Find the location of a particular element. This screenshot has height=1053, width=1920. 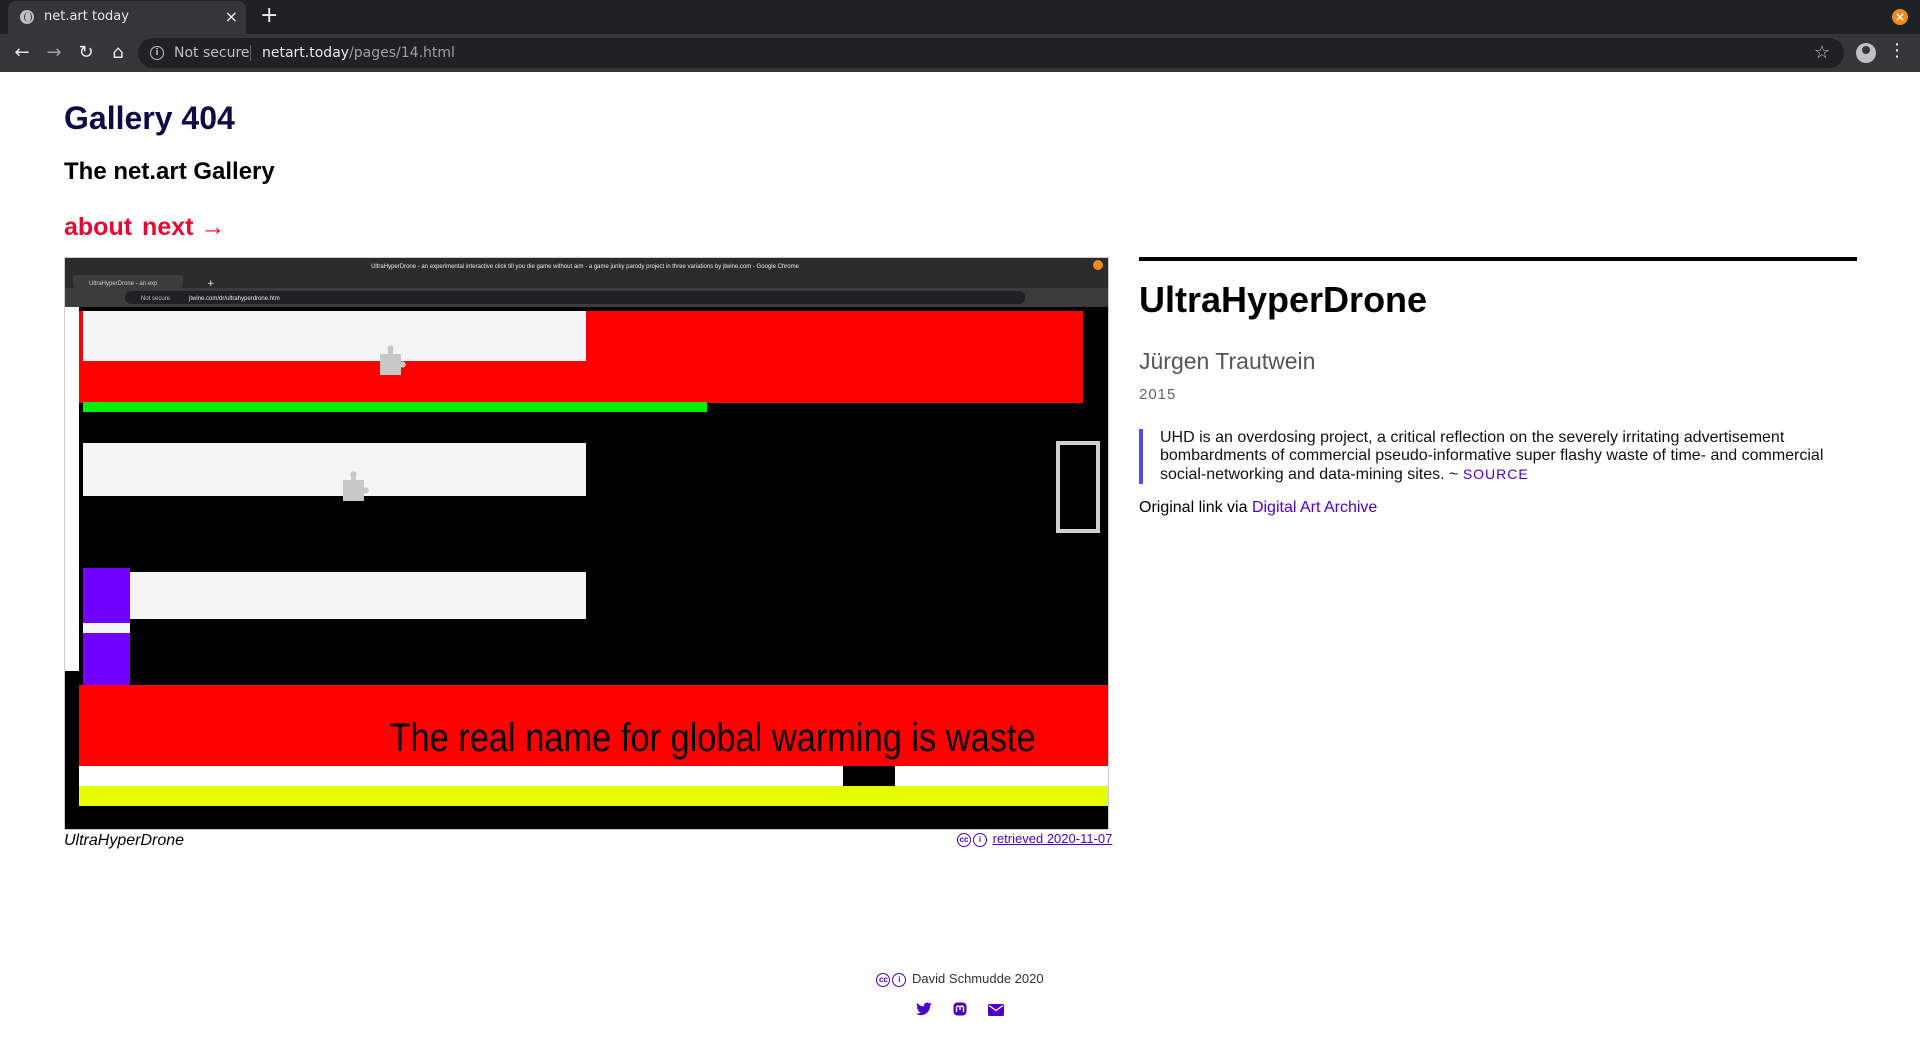

inner-tab-title: UltraHyperDrone - an exp is located at coordinates (123, 284).